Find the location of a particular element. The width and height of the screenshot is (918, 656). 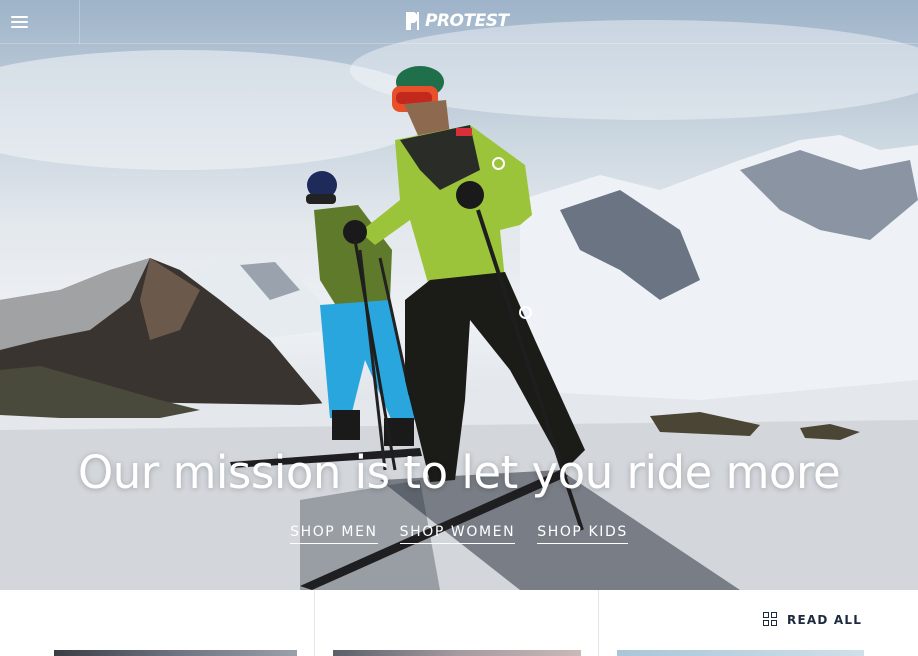

read-all-label: READ ALL is located at coordinates (825, 619).